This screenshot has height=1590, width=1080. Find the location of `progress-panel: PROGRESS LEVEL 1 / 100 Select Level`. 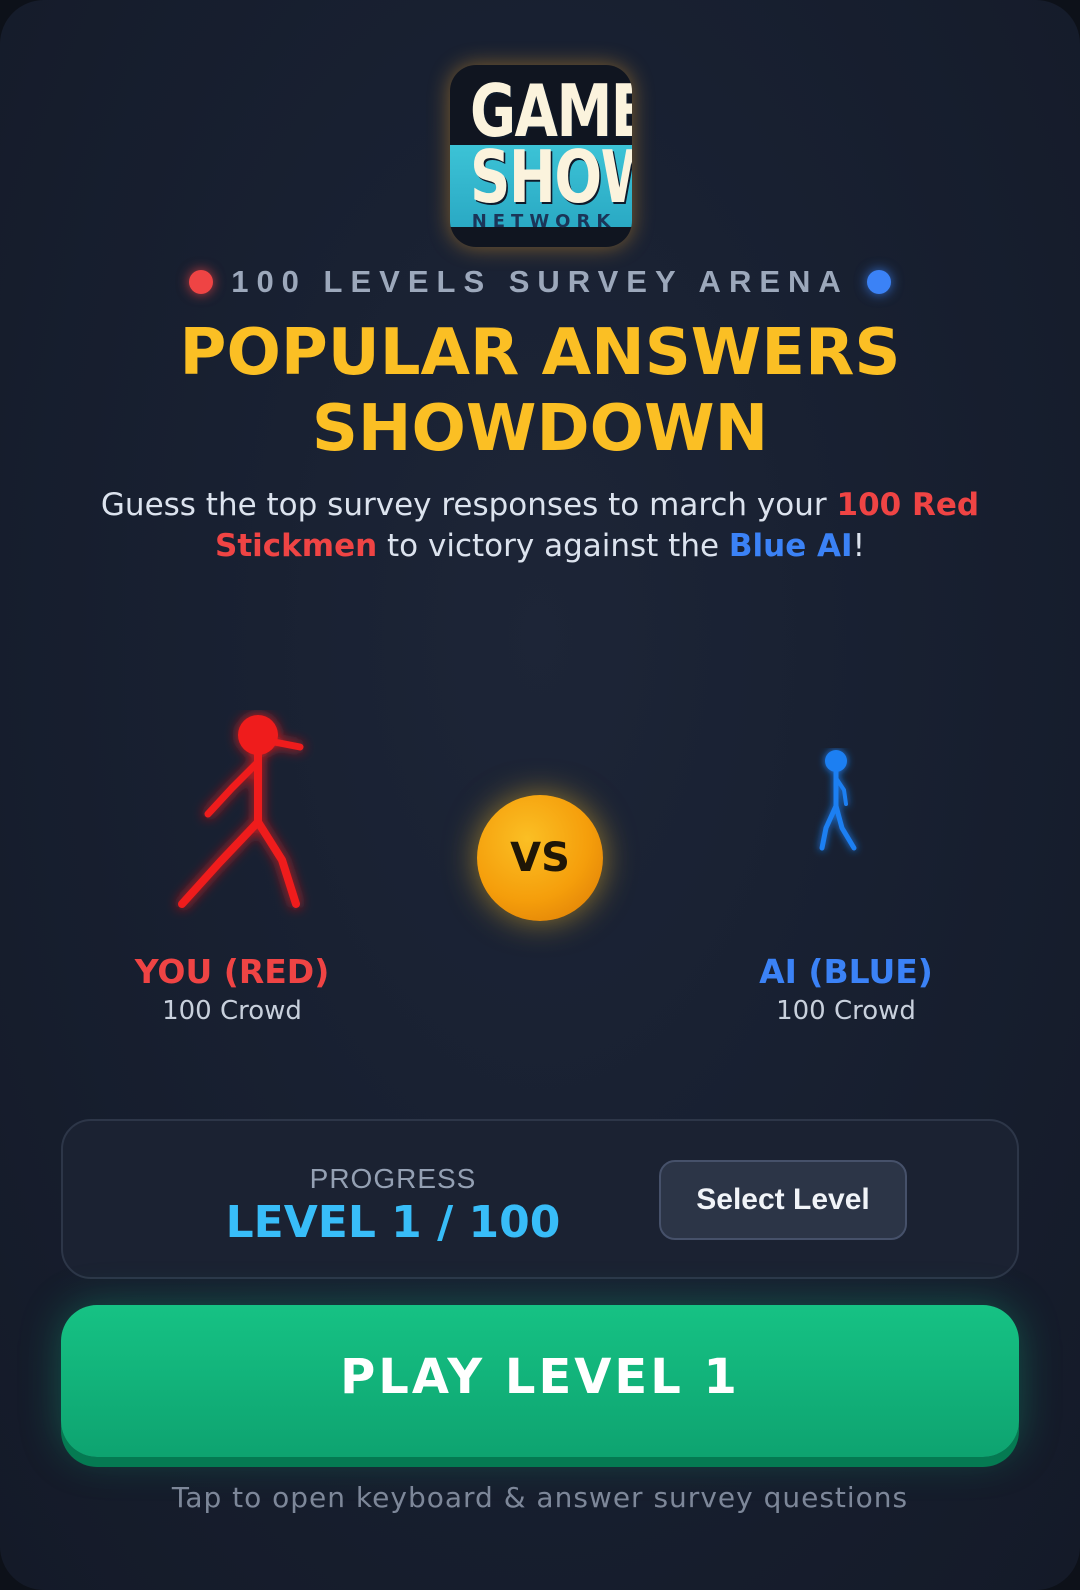

progress-panel: PROGRESS LEVEL 1 / 100 Select Level is located at coordinates (540, 1199).